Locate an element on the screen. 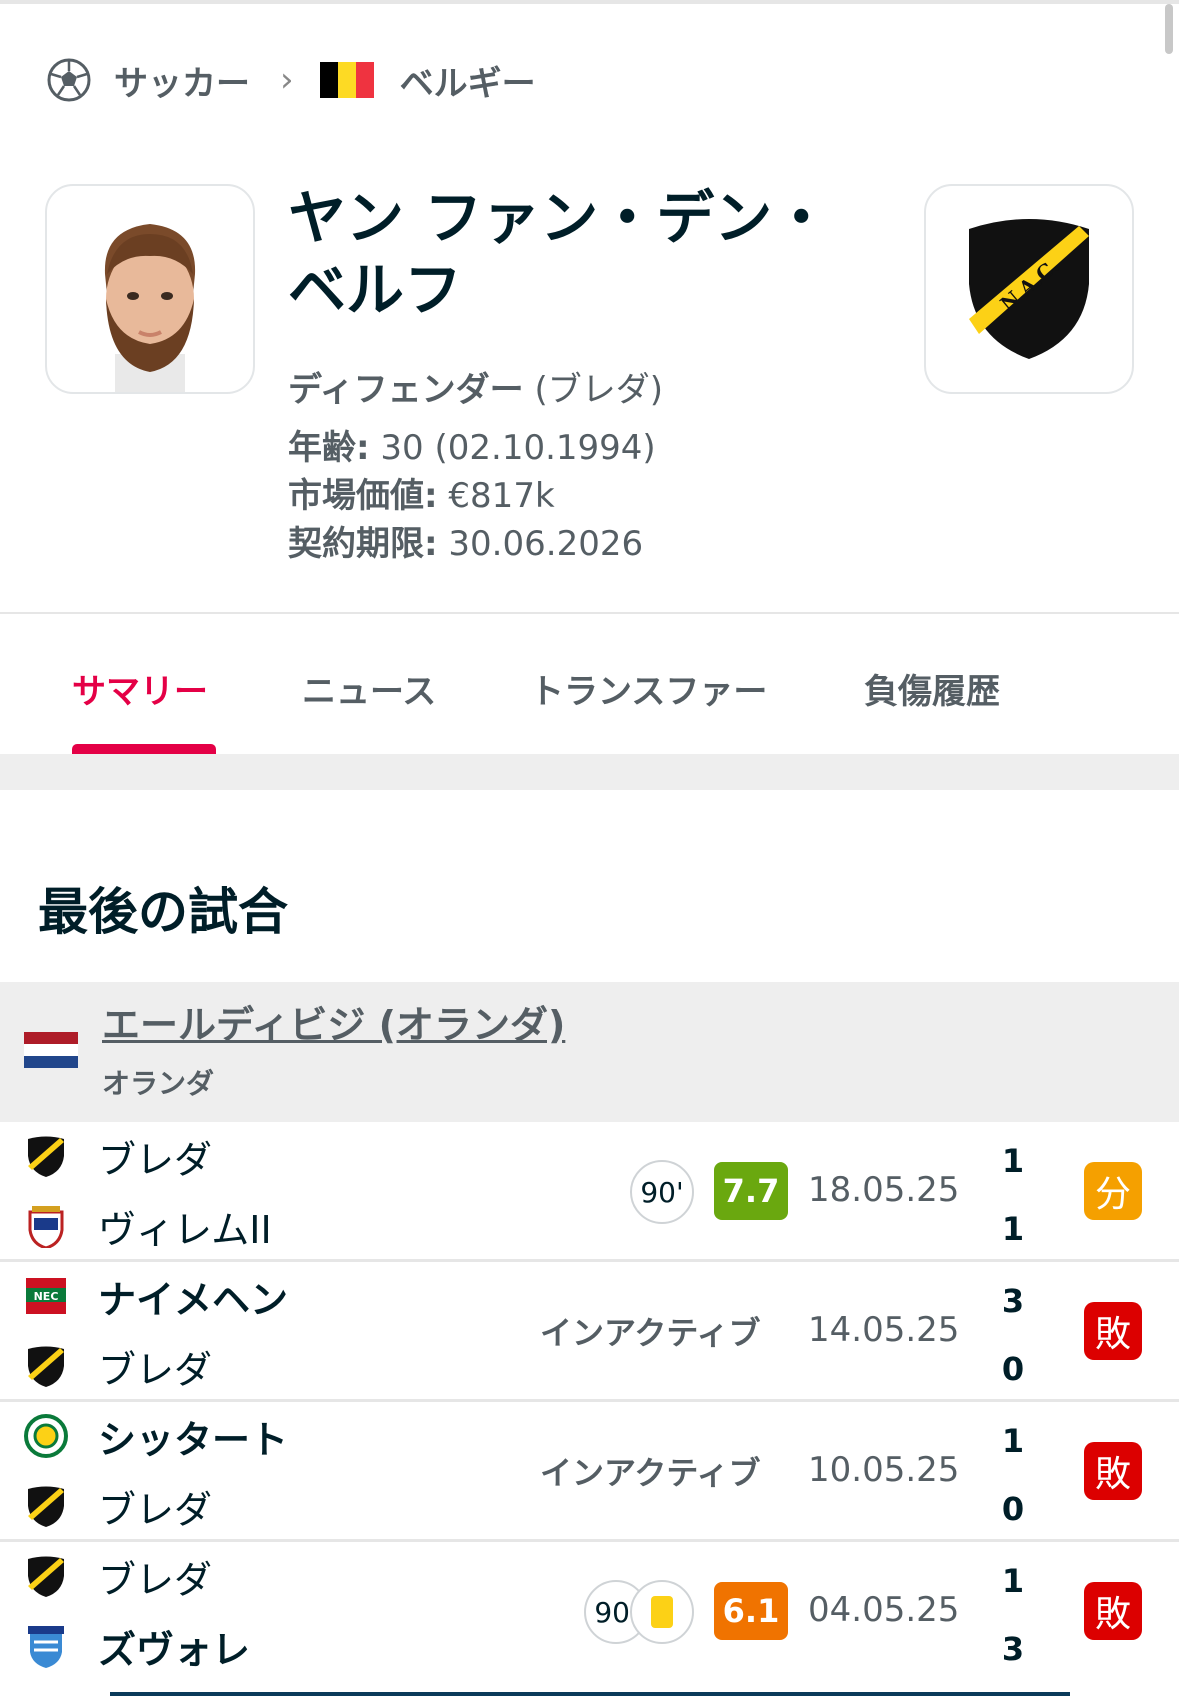 The width and height of the screenshot is (1179, 1698). market-value-label: 市場価値: is located at coordinates (363, 496).